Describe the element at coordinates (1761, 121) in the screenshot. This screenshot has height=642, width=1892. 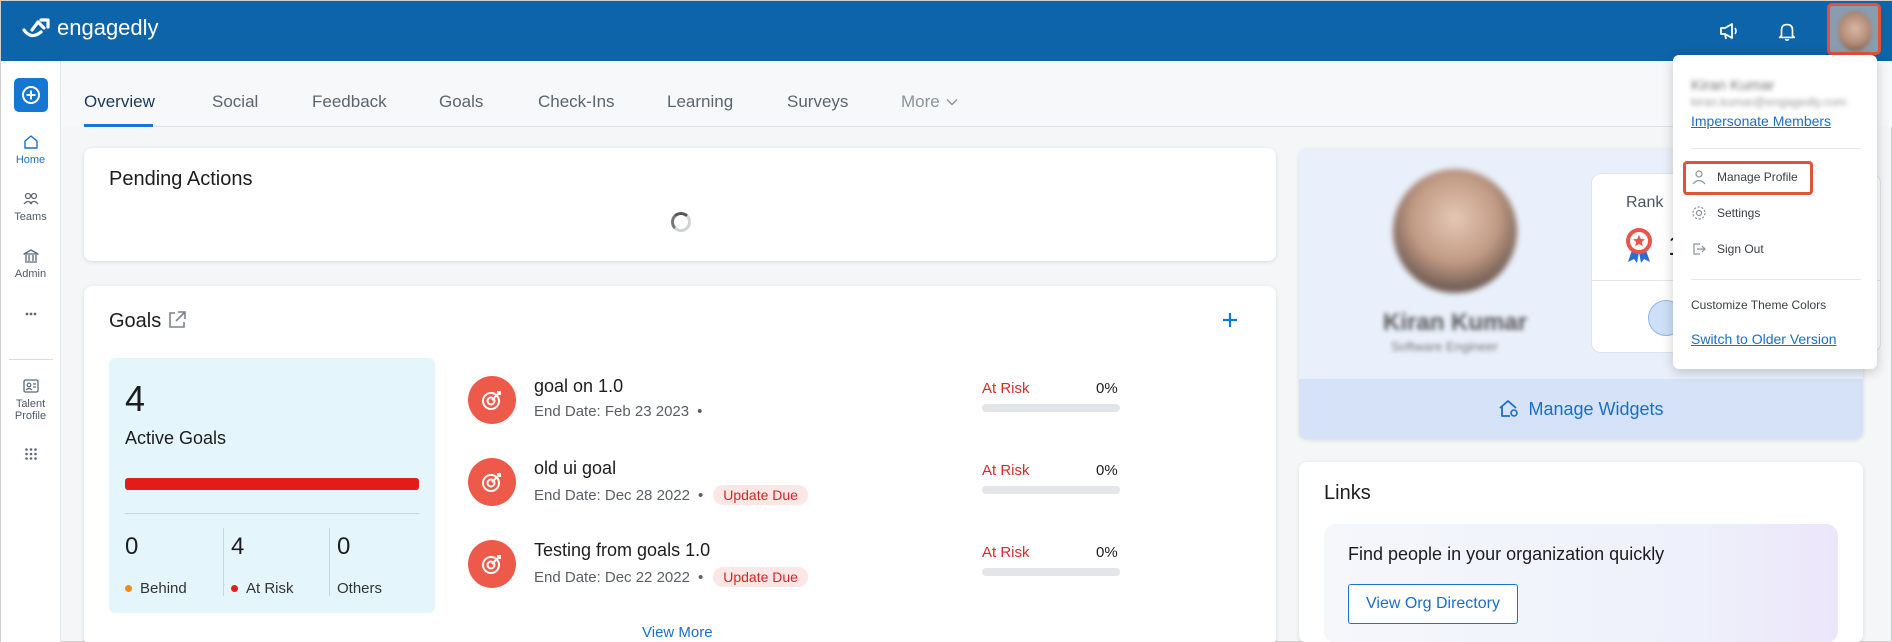
I see `impersonate-members-link: Impersonate Members` at that location.